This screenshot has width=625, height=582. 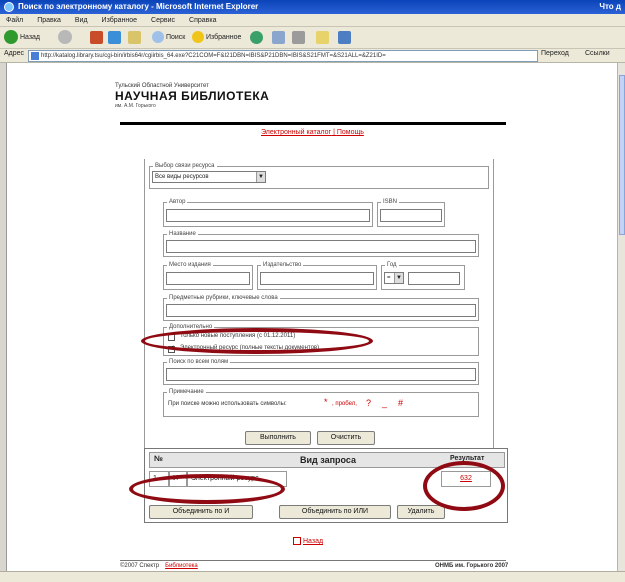 What do you see at coordinates (401, 403) in the screenshot?
I see `symbol-hash: #` at bounding box center [401, 403].